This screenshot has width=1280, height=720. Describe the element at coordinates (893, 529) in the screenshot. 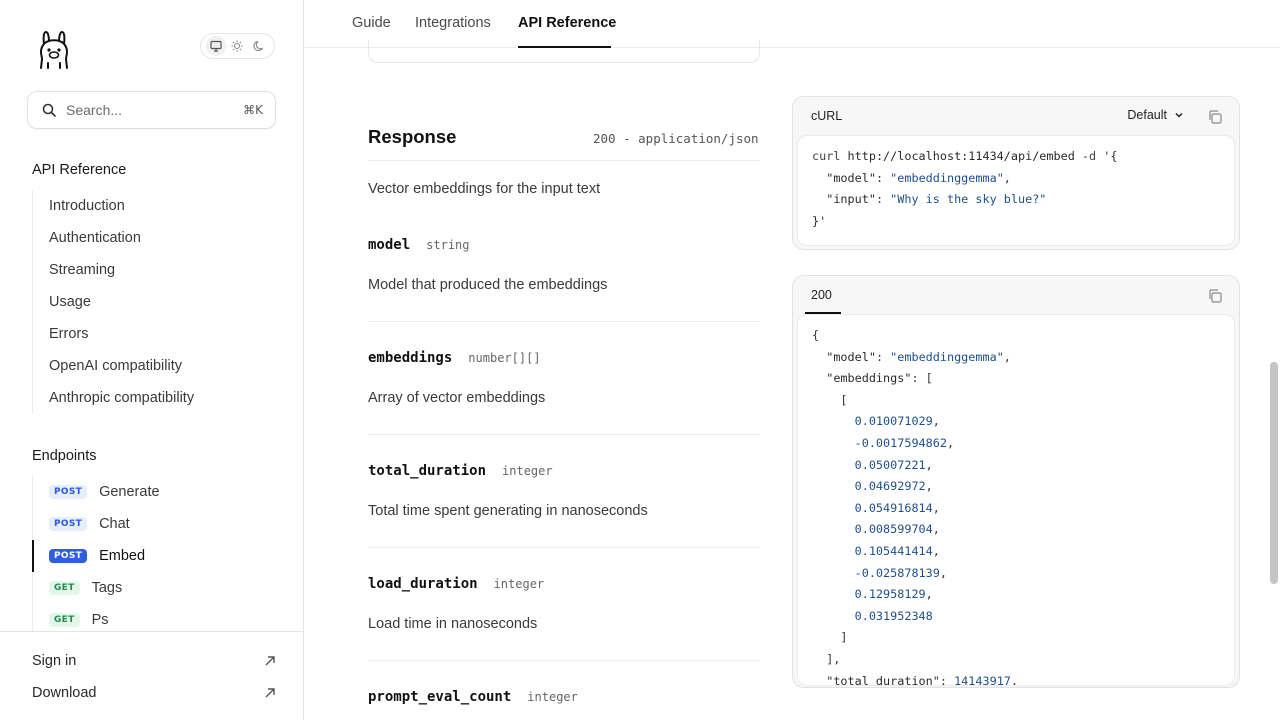

I see `embedding-value: 0.008599704` at that location.